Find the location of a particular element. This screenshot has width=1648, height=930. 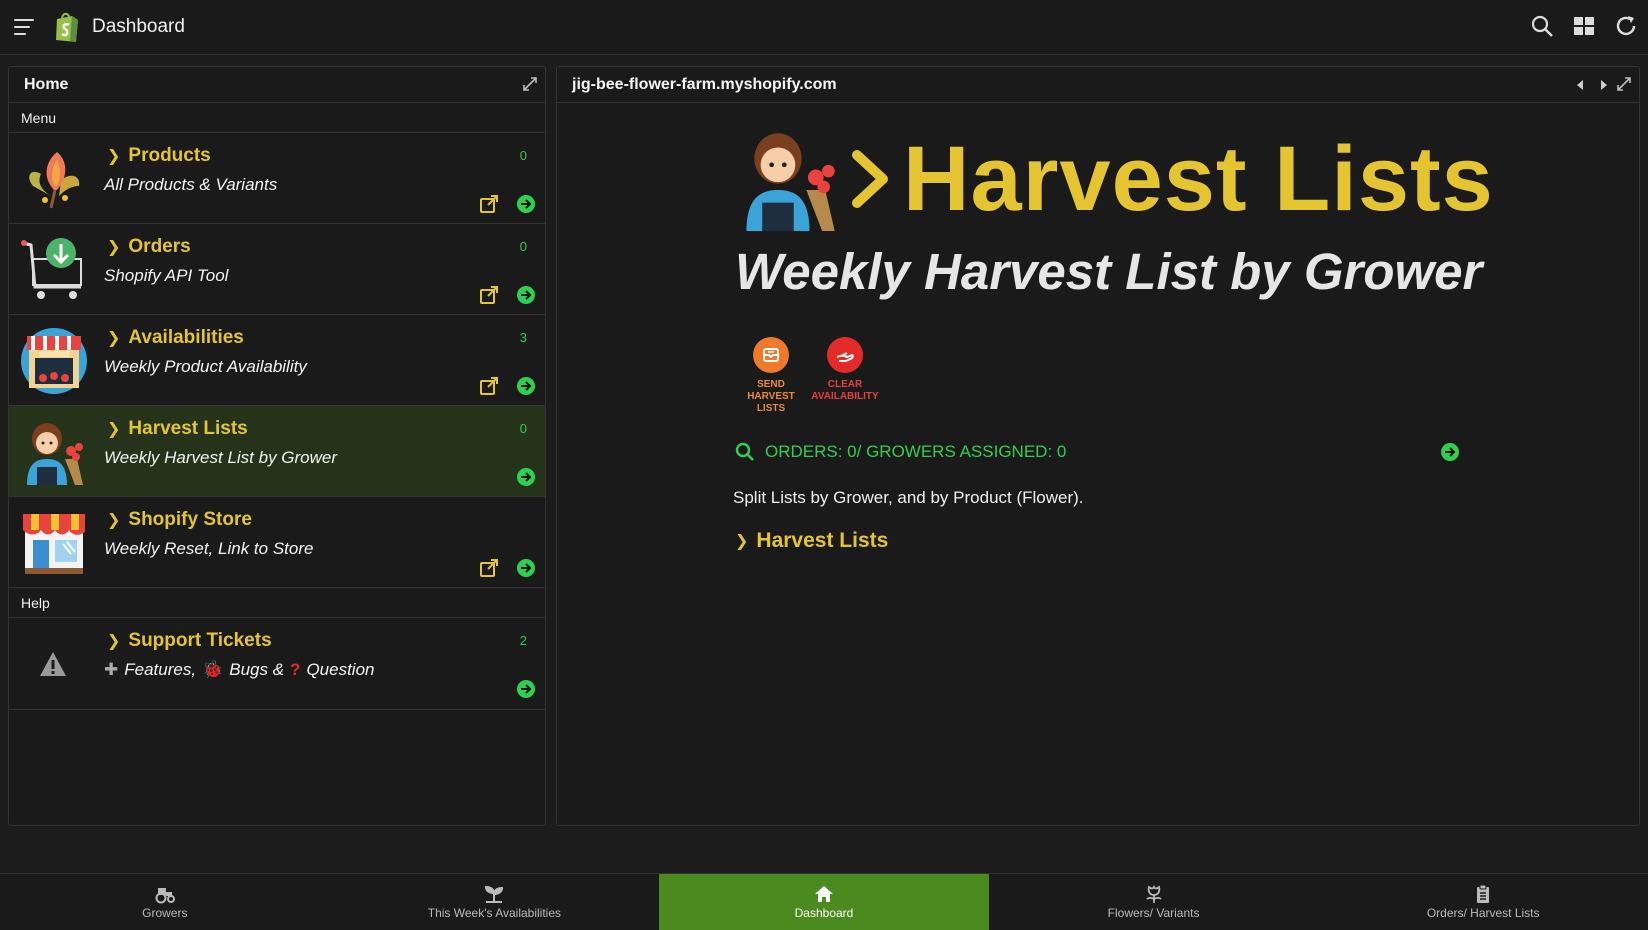

tab-this-weeks-availabilities: This Week's Availabilities is located at coordinates (495, 902).